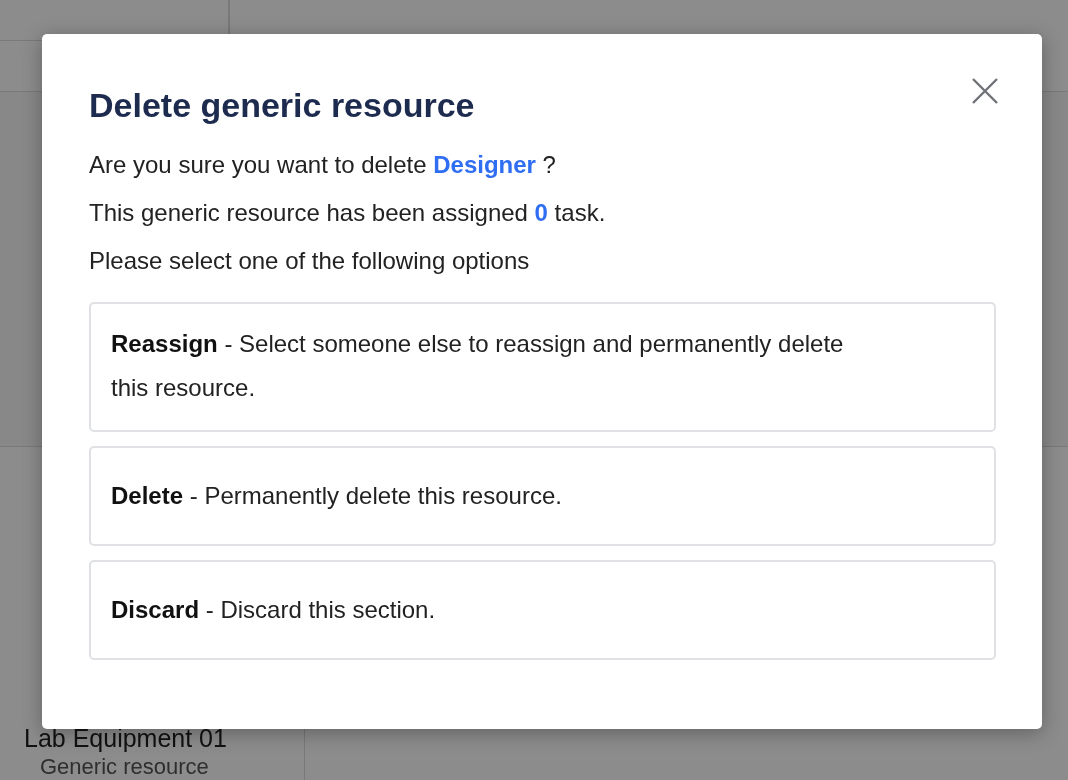 This screenshot has height=780, width=1068. Describe the element at coordinates (348, 213) in the screenshot. I see `dialog-message: This generic resource has been assigned 0 task.` at that location.